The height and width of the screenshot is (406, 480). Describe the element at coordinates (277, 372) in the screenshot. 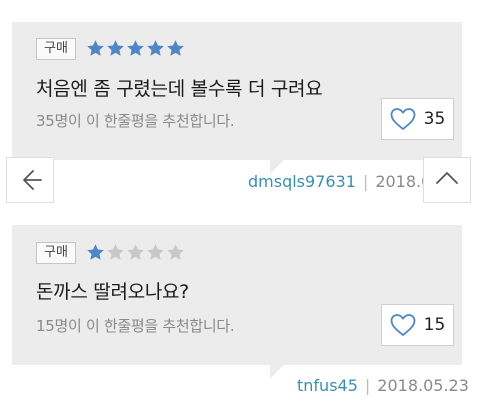

I see `speech-tail` at that location.